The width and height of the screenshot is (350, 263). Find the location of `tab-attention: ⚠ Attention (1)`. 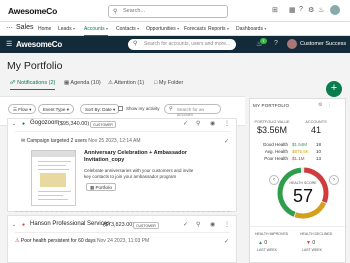

tab-attention: ⚠ Attention (1) is located at coordinates (126, 83).